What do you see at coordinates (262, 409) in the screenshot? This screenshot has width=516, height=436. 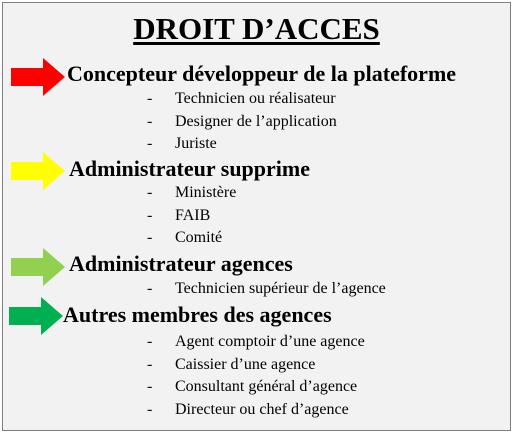 I see `list-item-label: Directeur ou chef d’agence` at bounding box center [262, 409].